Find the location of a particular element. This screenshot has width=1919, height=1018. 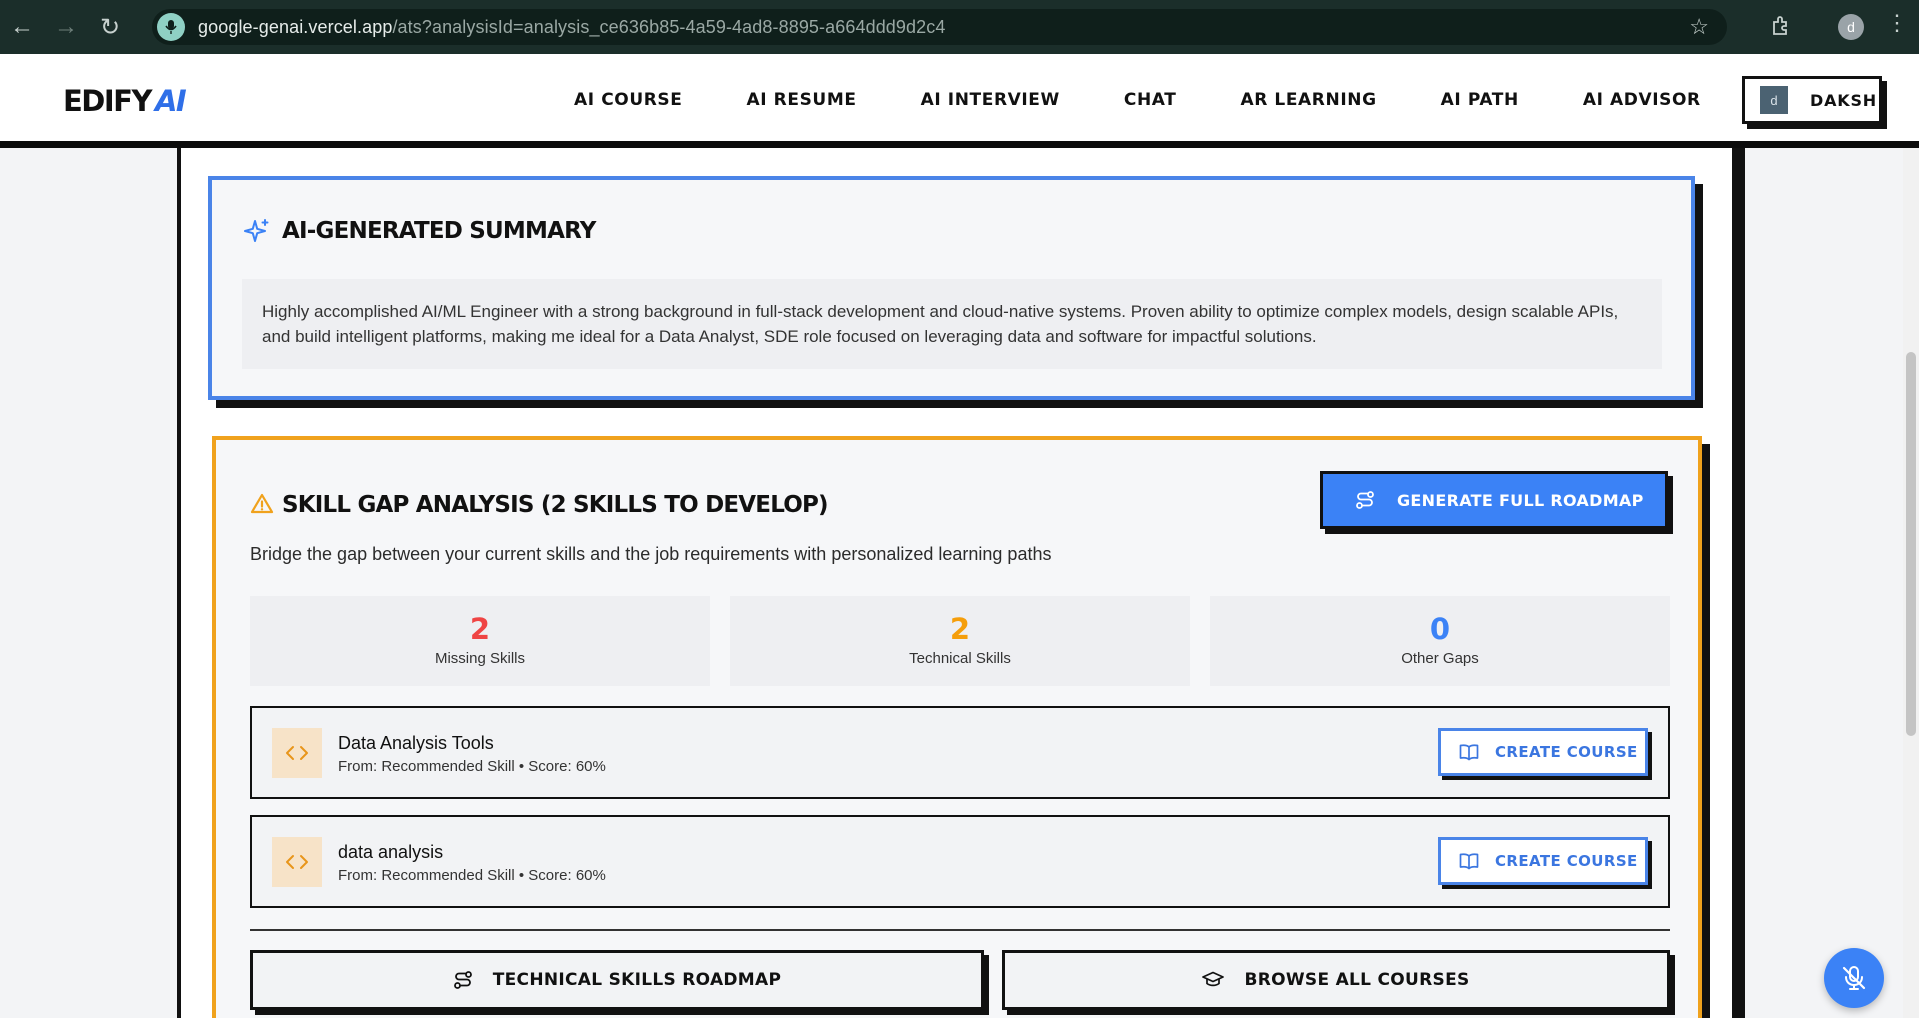

nav-ai-path: AI PATH is located at coordinates (1480, 100).